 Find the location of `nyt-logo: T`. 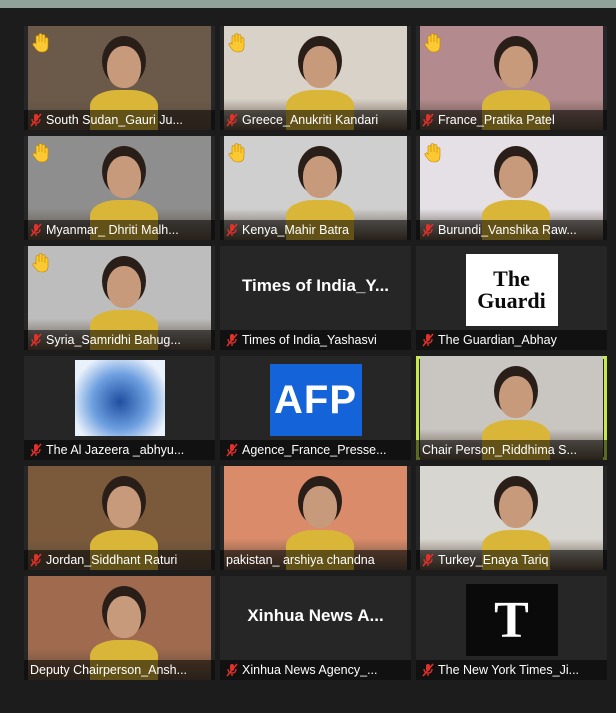

nyt-logo: T is located at coordinates (511, 620).